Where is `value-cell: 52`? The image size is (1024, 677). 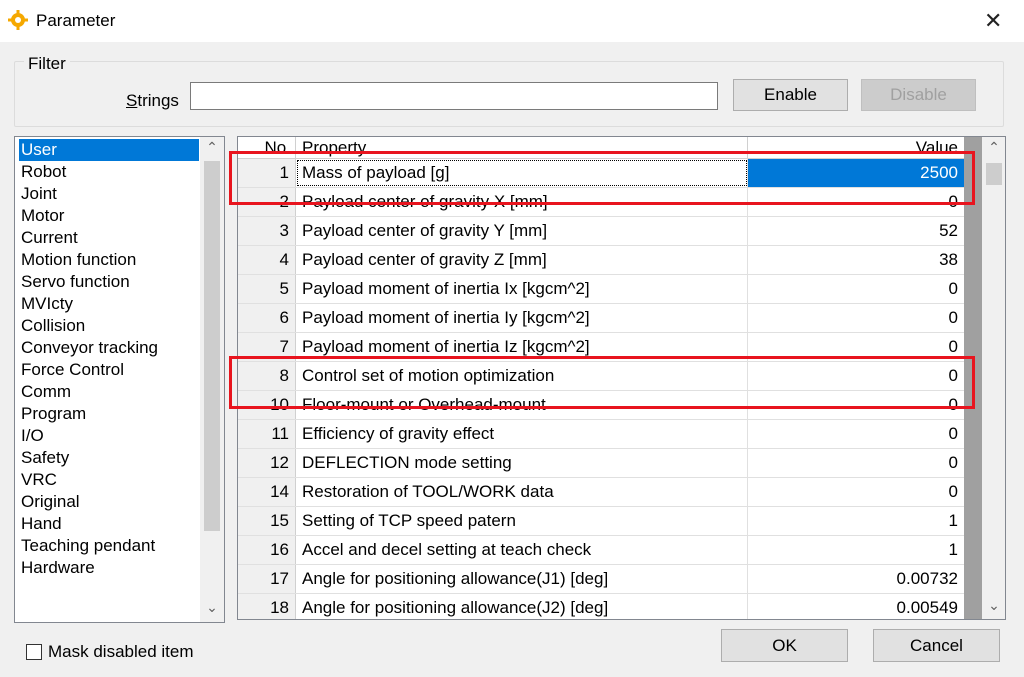
value-cell: 52 is located at coordinates (856, 231).